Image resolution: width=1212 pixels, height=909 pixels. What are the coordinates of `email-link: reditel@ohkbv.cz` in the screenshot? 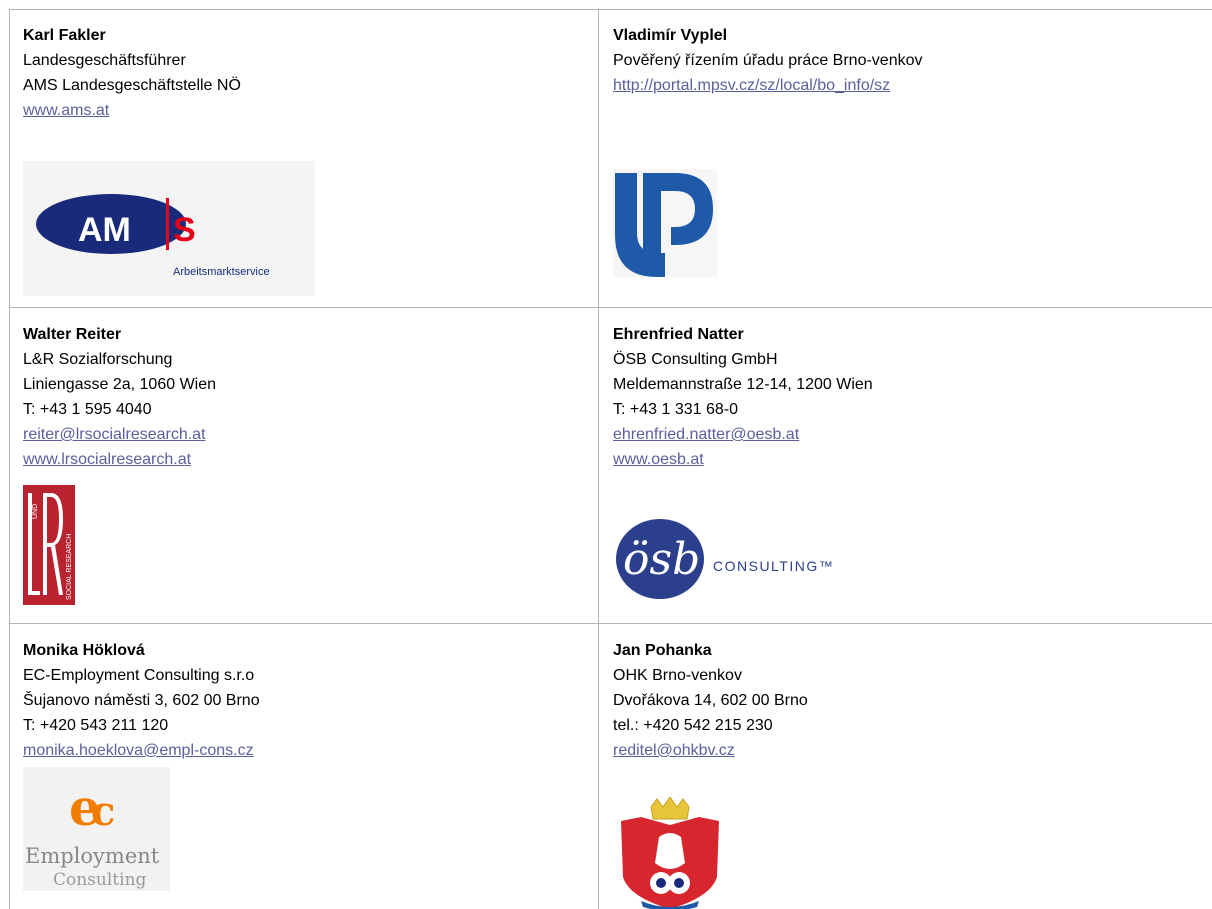 It's located at (674, 751).